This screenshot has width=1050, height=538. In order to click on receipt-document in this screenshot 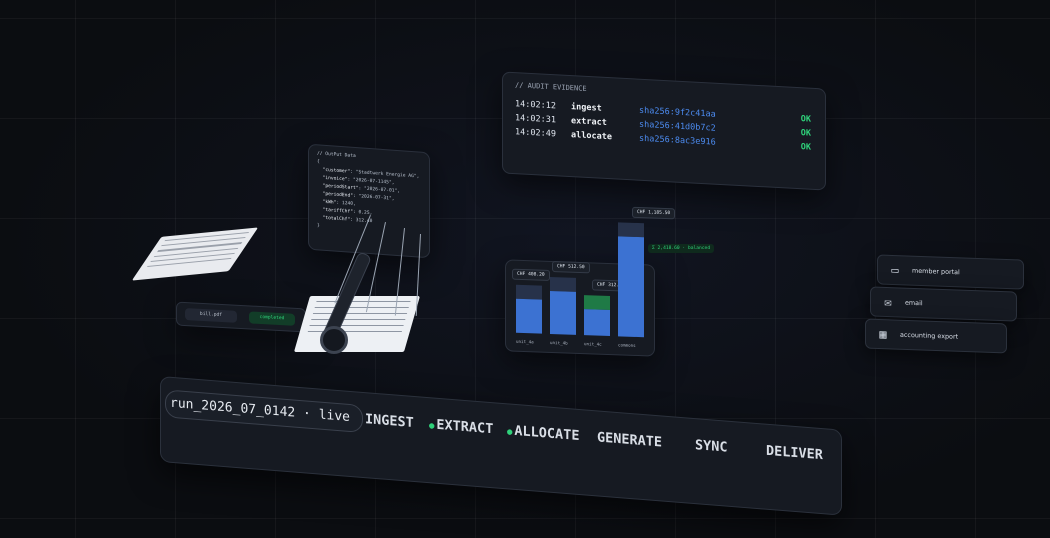, I will do `click(357, 324)`.